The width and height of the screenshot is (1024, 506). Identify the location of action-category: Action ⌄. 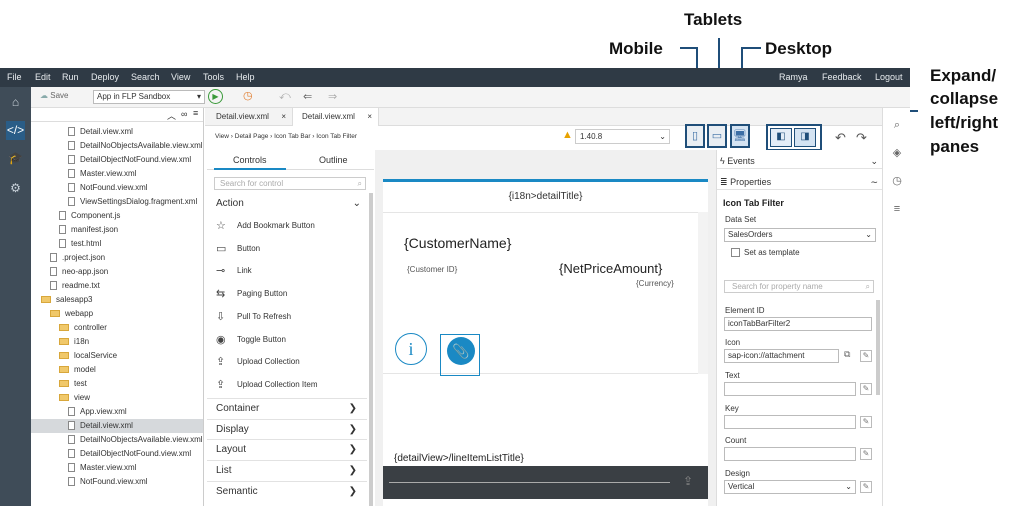
(287, 203).